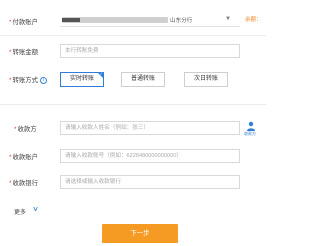 The height and width of the screenshot is (246, 320). I want to click on transfer-amount-input: 本行转账免费, so click(150, 51).